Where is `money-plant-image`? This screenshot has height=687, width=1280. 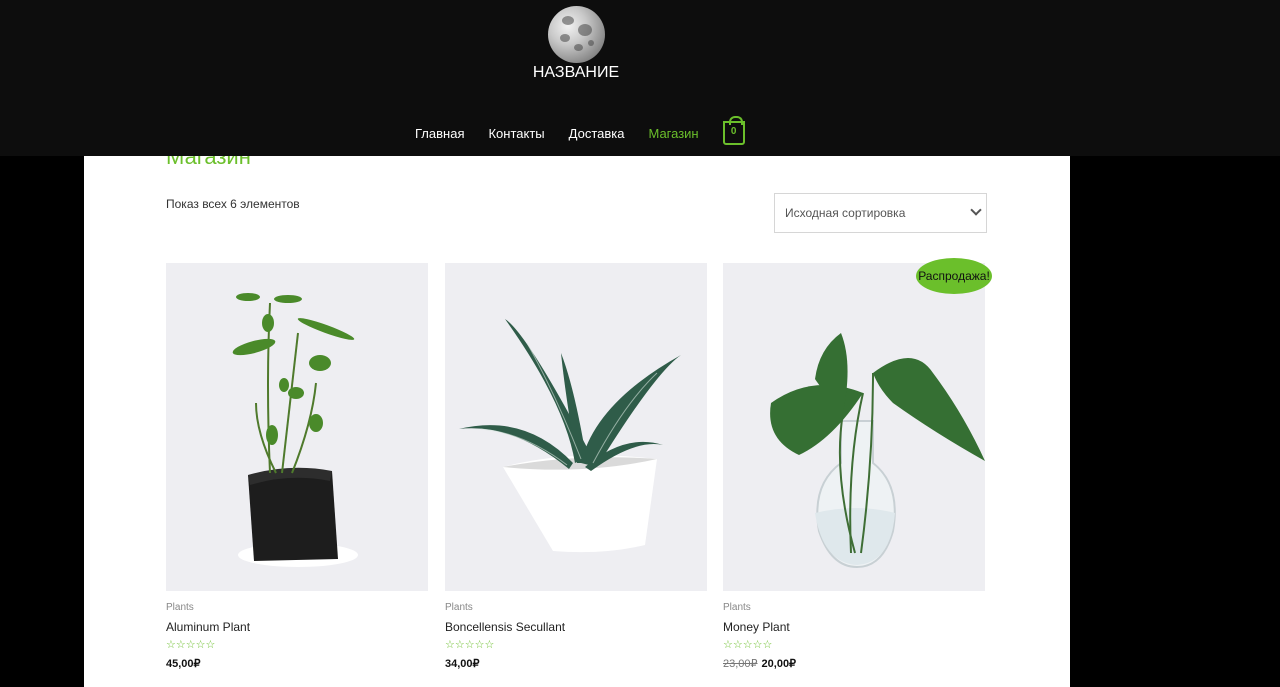
money-plant-image is located at coordinates (877, 451).